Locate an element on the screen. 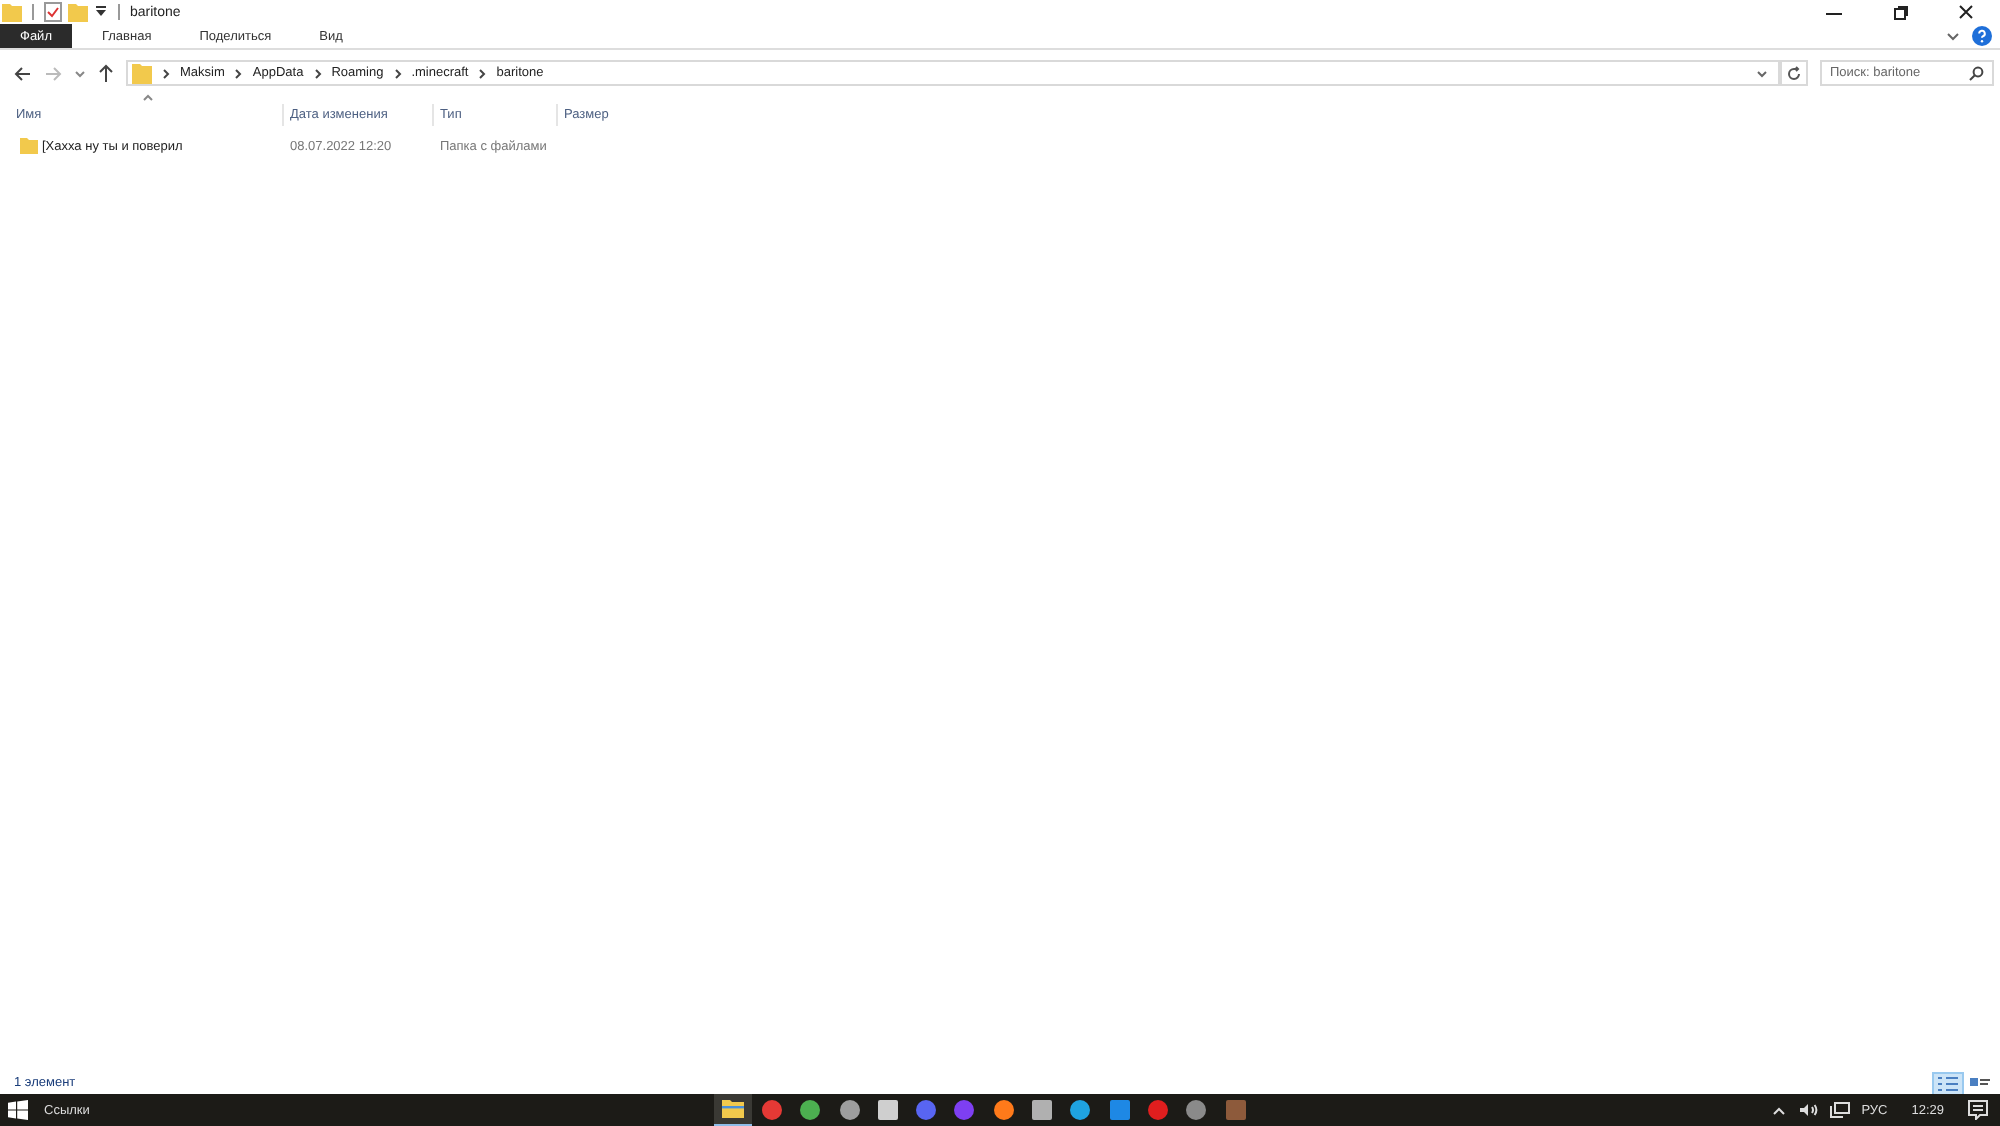 The width and height of the screenshot is (2000, 1126). refresh-button is located at coordinates (1794, 73).